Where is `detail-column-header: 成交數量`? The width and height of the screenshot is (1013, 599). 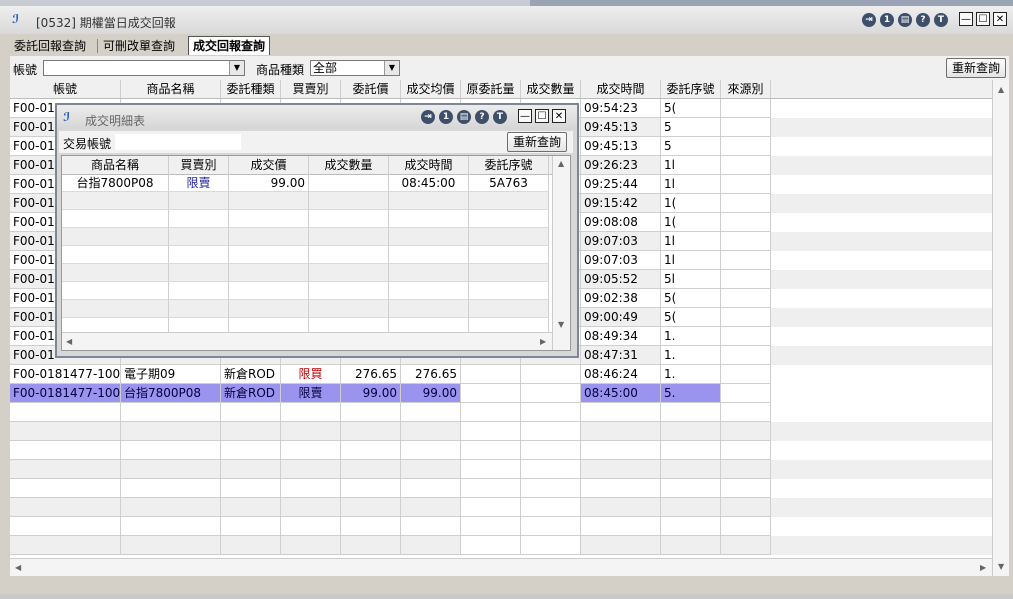
detail-column-header: 成交數量 is located at coordinates (349, 165).